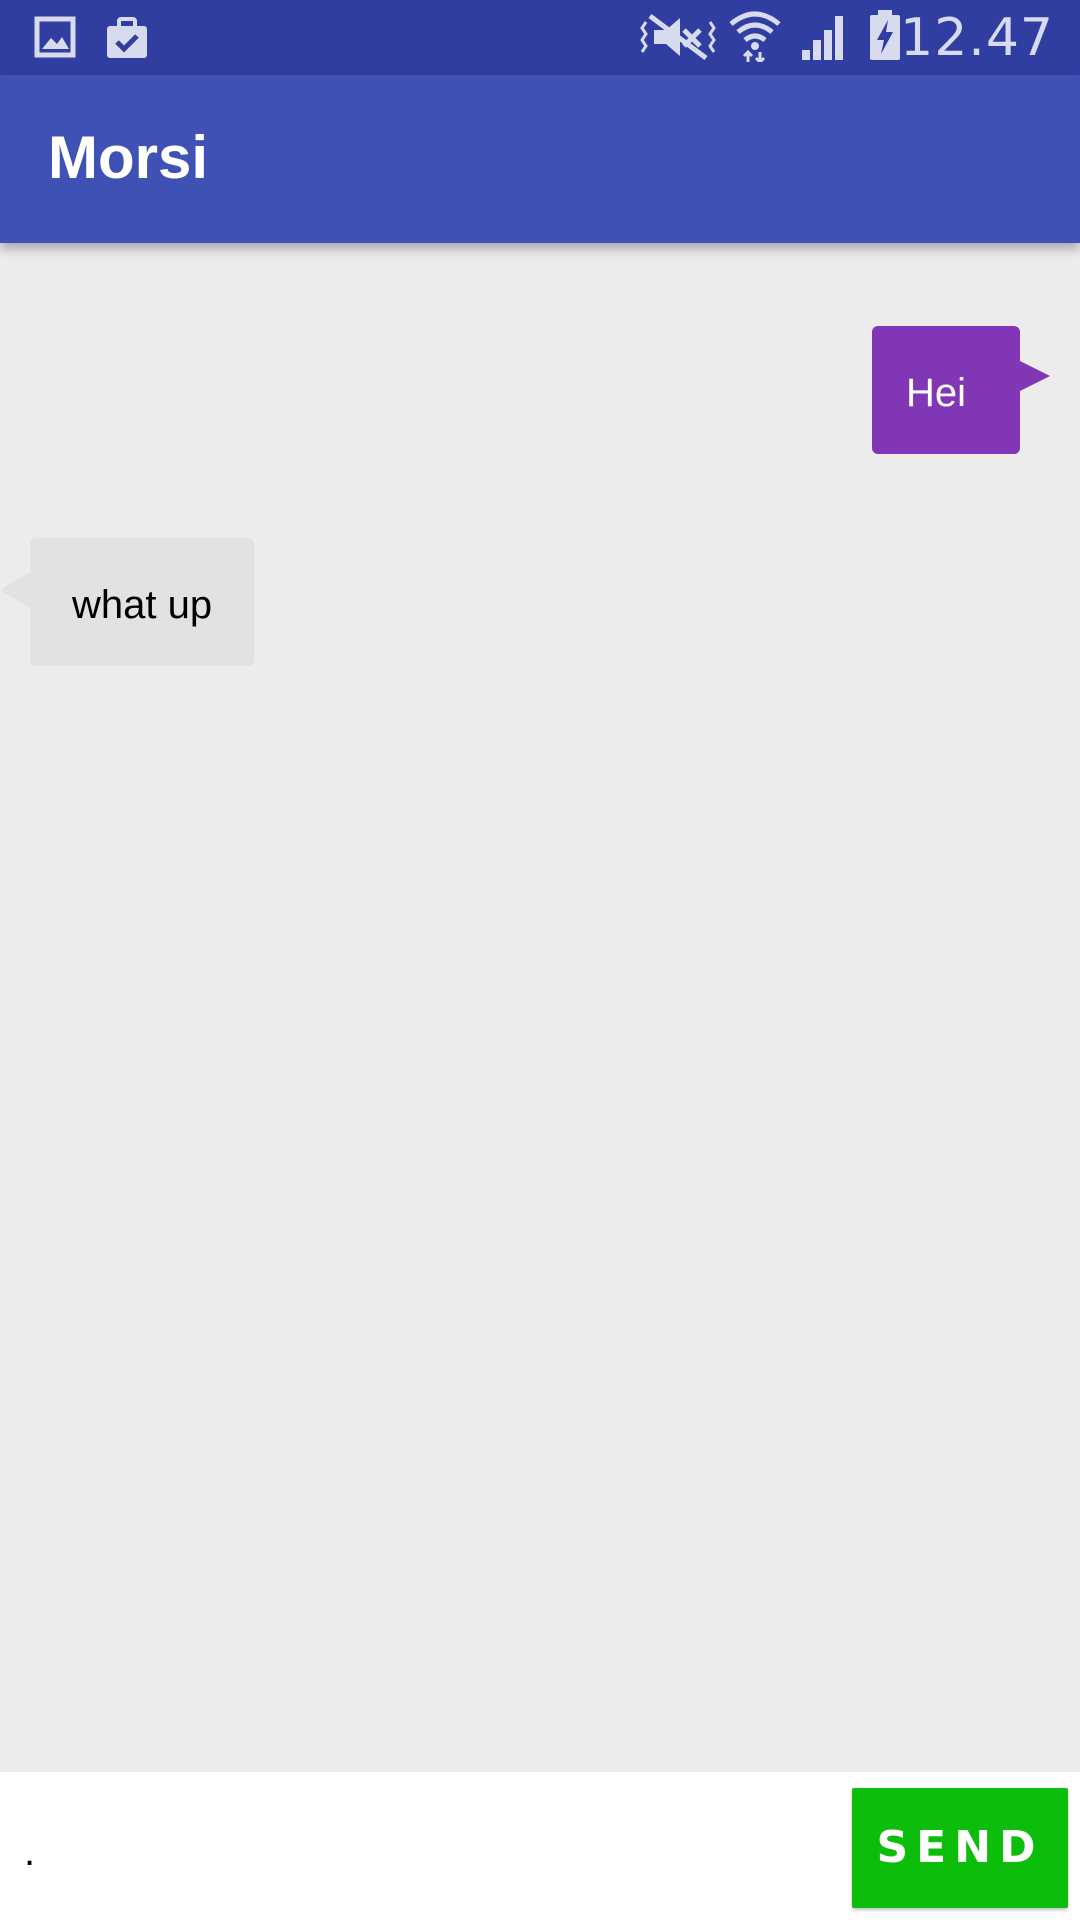  I want to click on wifi-icon, so click(755, 36).